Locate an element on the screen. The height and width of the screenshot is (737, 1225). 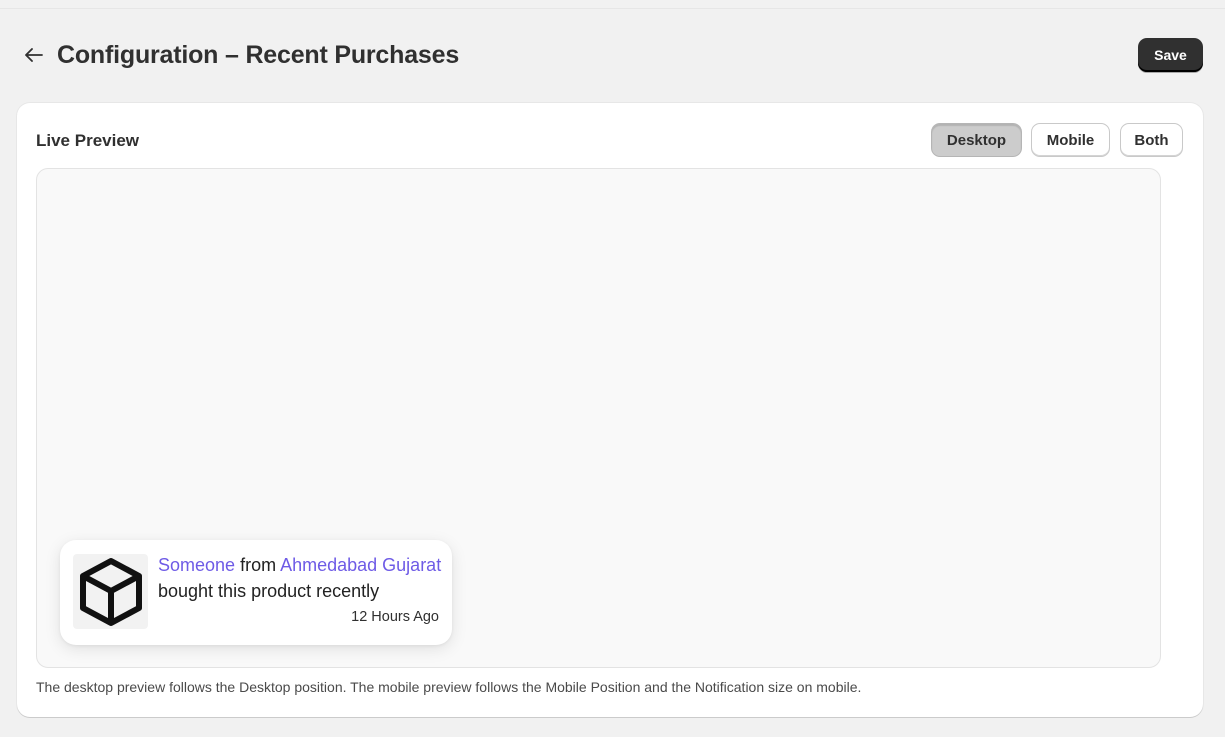
from-text: from is located at coordinates (258, 565).